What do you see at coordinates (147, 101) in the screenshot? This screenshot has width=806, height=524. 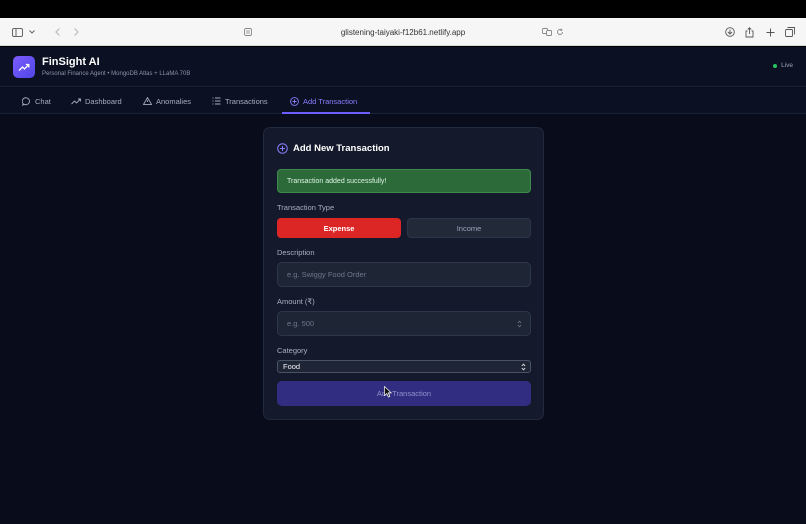 I see `warning-icon` at bounding box center [147, 101].